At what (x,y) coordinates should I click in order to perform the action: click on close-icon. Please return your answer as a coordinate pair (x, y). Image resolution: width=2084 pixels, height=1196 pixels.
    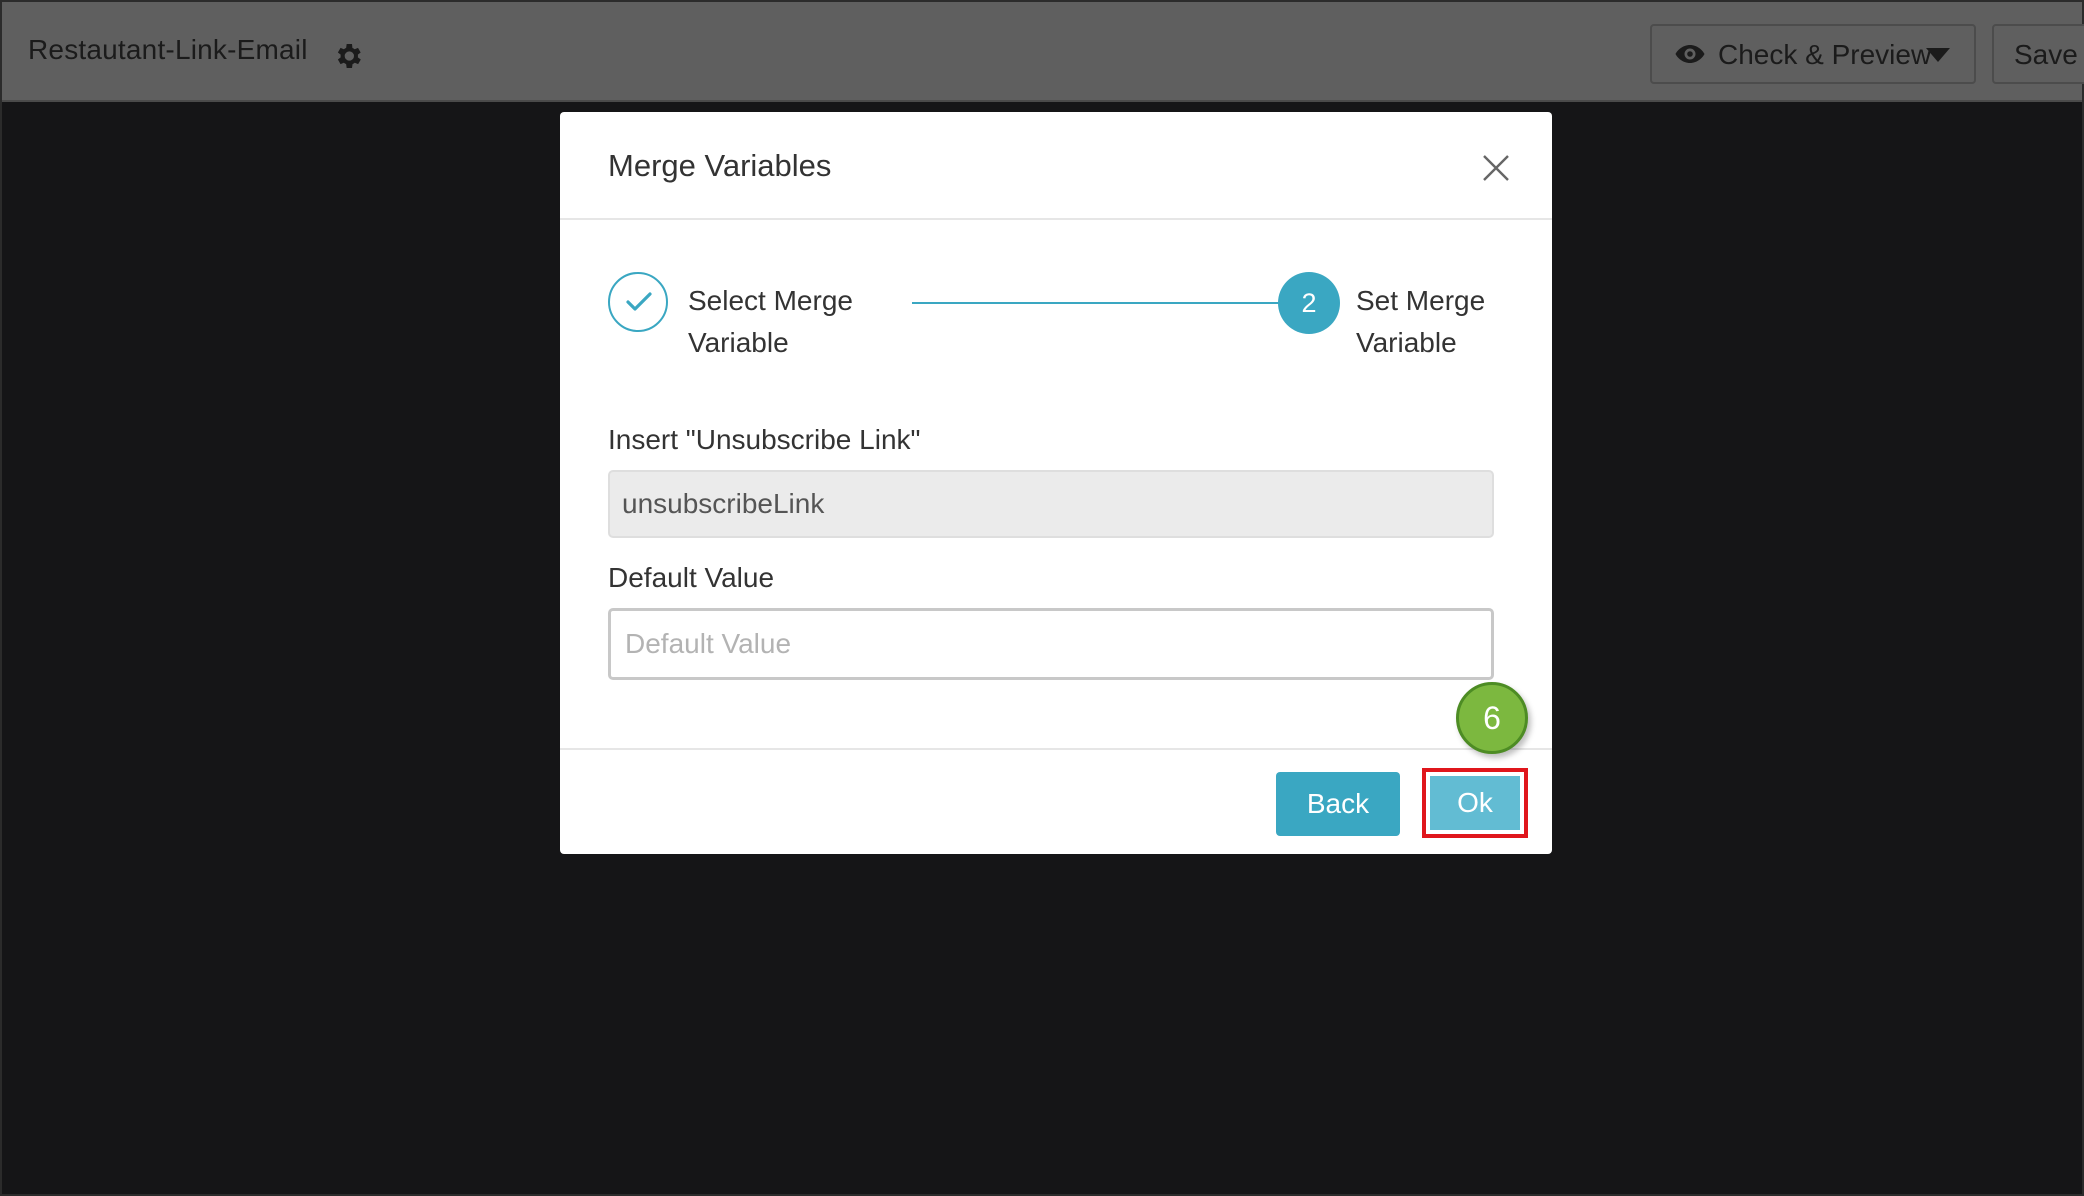
    Looking at the image, I should click on (1496, 168).